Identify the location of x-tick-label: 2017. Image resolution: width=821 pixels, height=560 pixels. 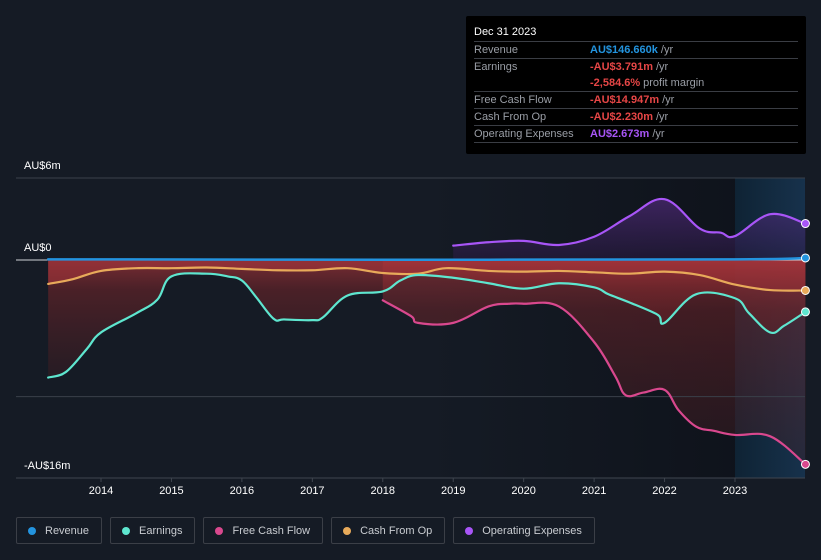
(312, 491).